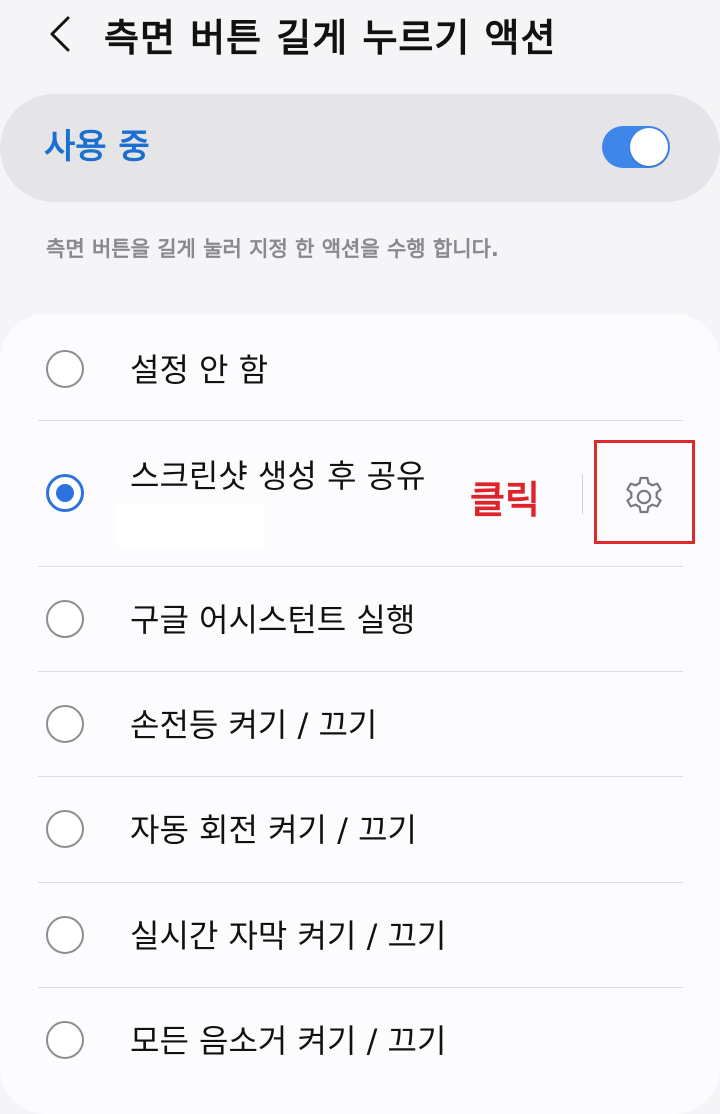  I want to click on option-label: 실시간 자막 켜기 / 끄기, so click(288, 936).